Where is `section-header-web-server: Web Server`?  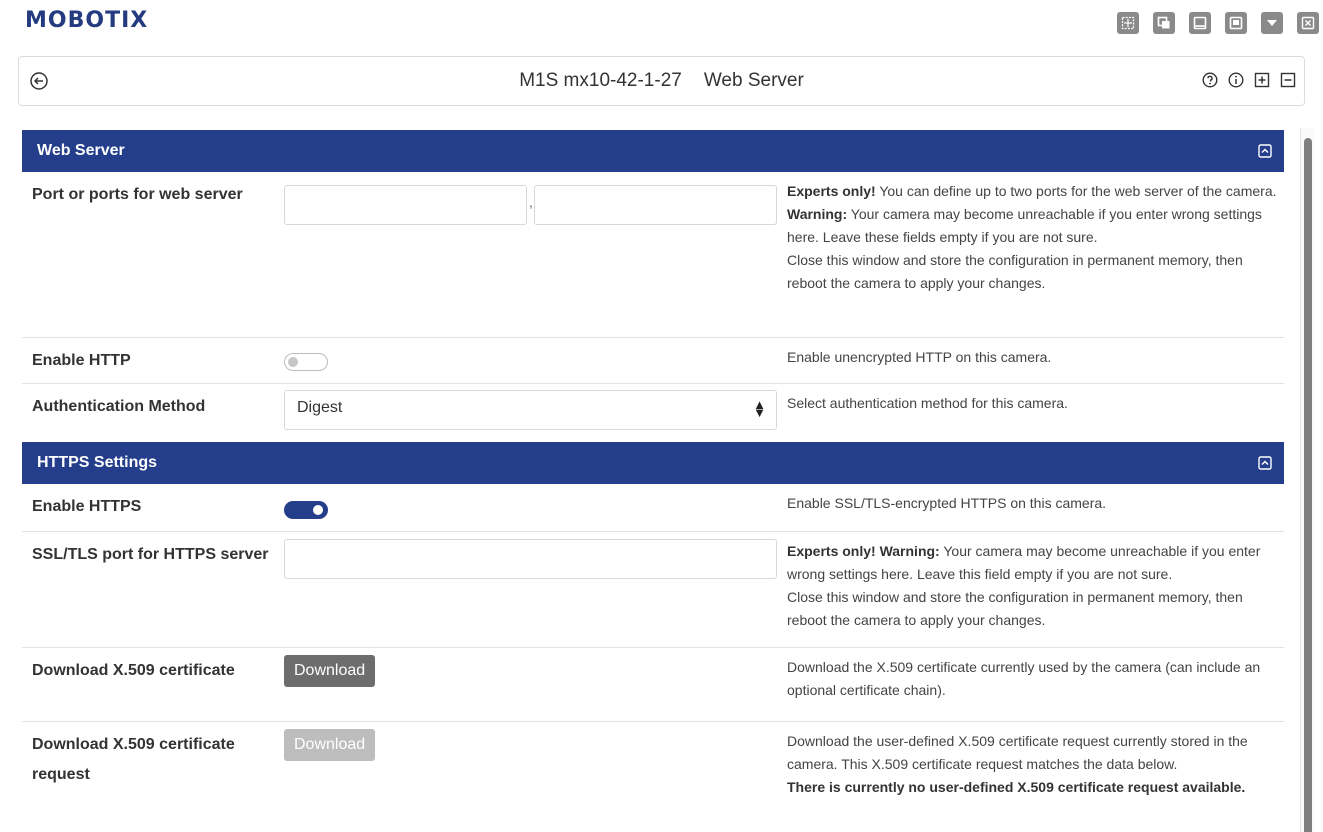
section-header-web-server: Web Server is located at coordinates (653, 151).